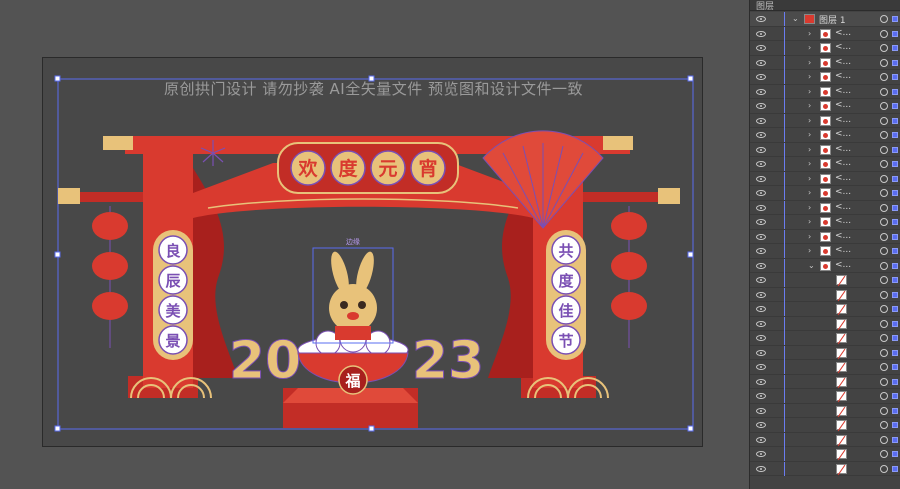 This screenshot has width=900, height=489. What do you see at coordinates (832, 19) in the screenshot?
I see `layer-name: 图层 1` at bounding box center [832, 19].